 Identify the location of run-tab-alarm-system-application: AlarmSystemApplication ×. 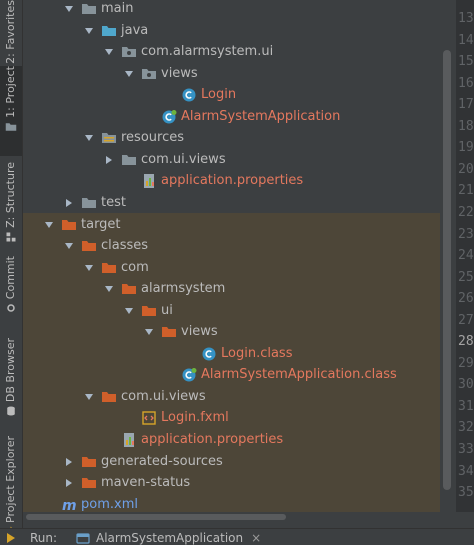
(165, 537).